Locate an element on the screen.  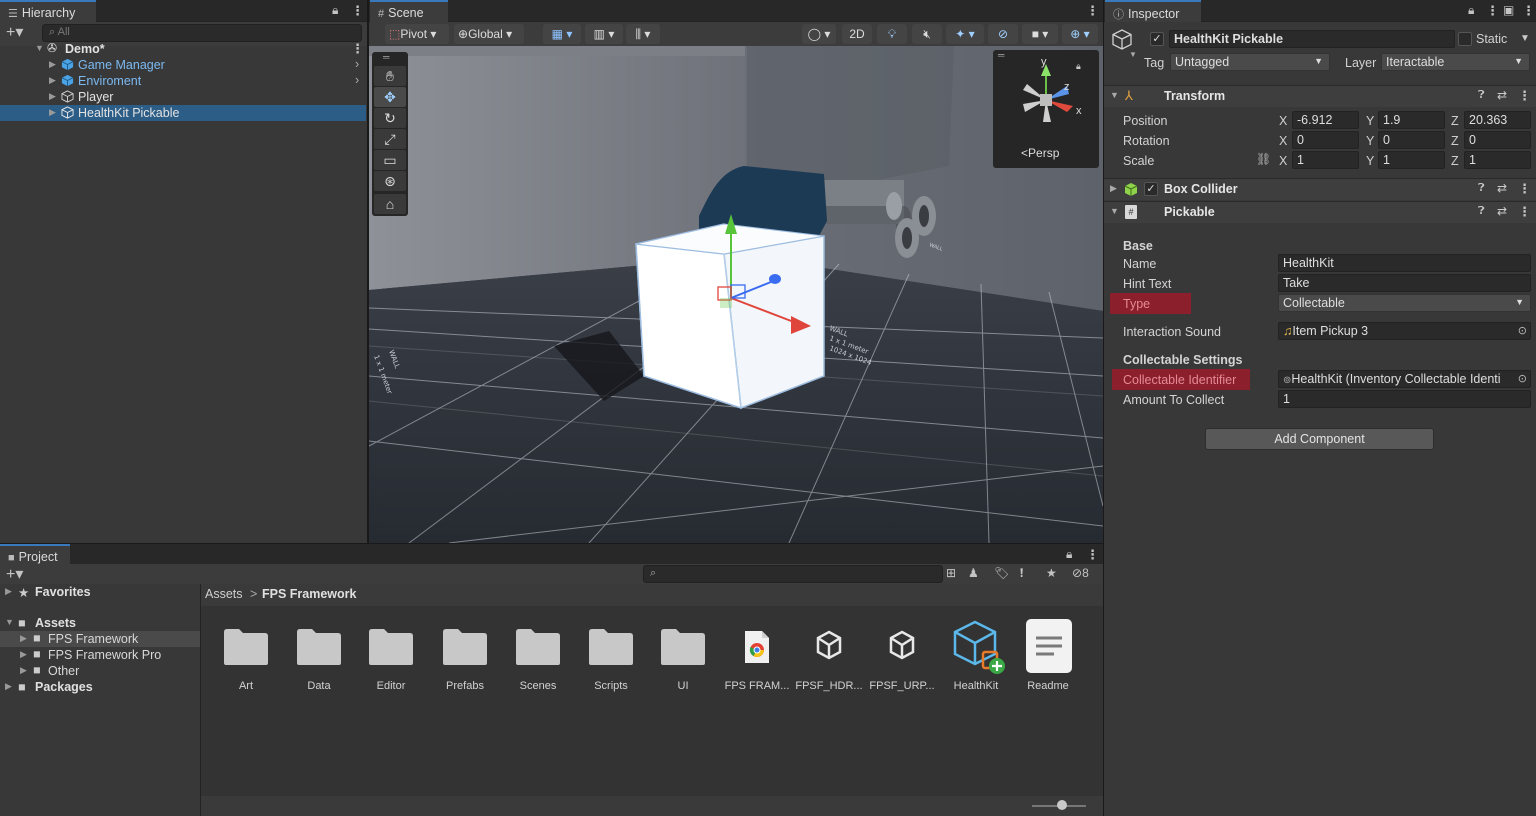
tab-project: ■ Project is located at coordinates (35, 555).